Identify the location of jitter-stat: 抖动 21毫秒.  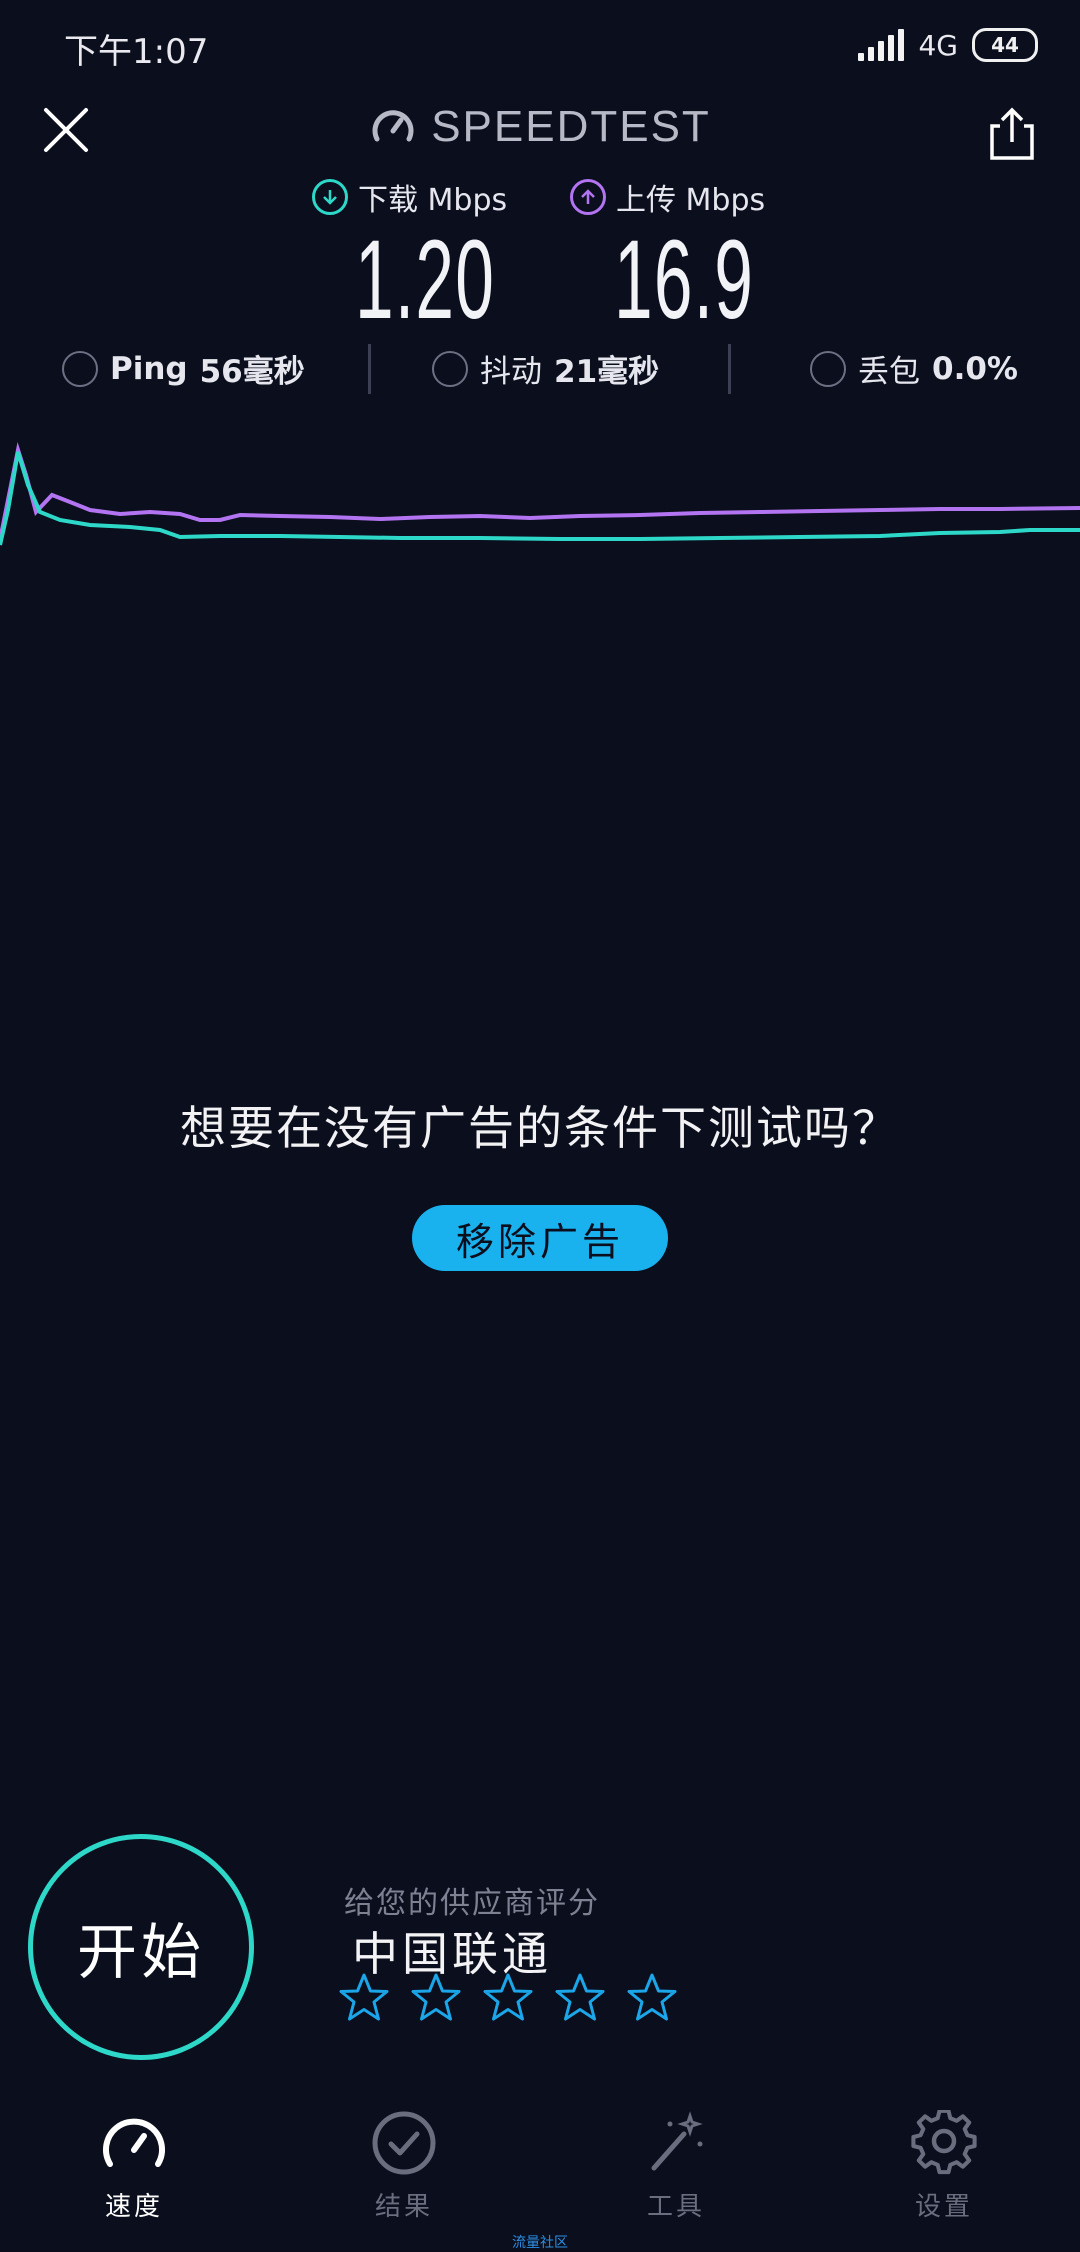
(545, 368).